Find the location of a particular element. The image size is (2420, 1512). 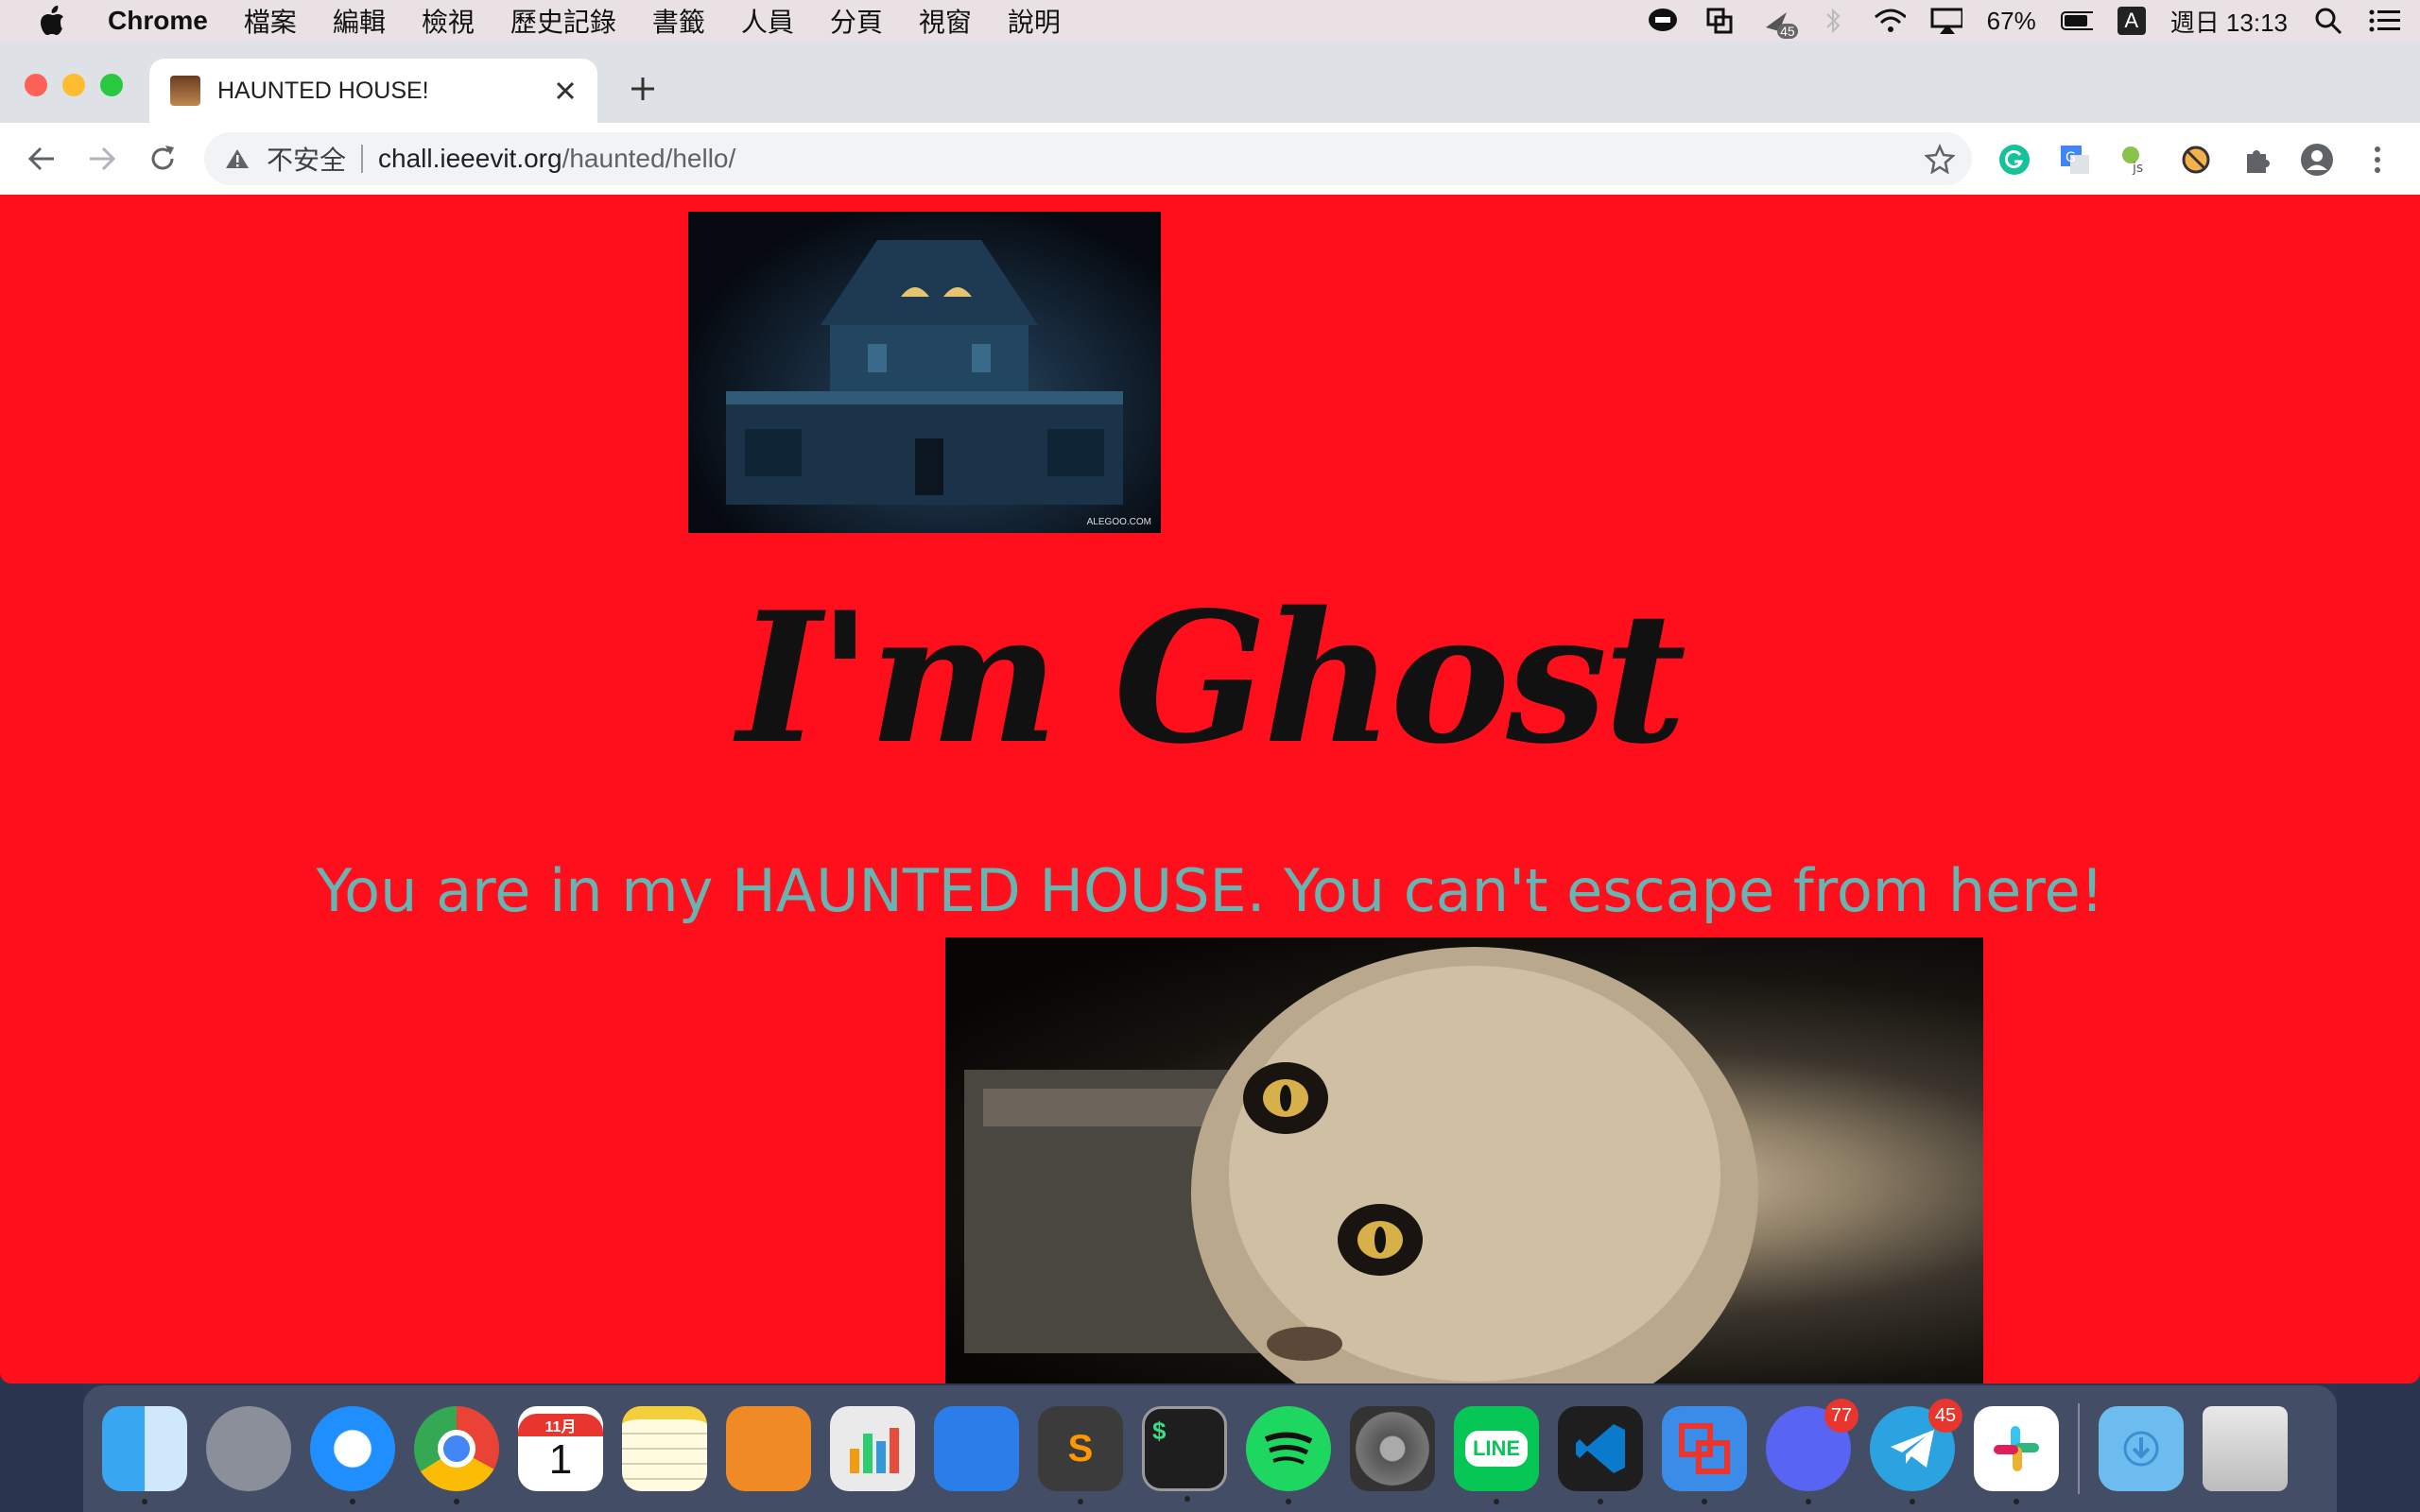

chrome-center-icon is located at coordinates (456, 1449).